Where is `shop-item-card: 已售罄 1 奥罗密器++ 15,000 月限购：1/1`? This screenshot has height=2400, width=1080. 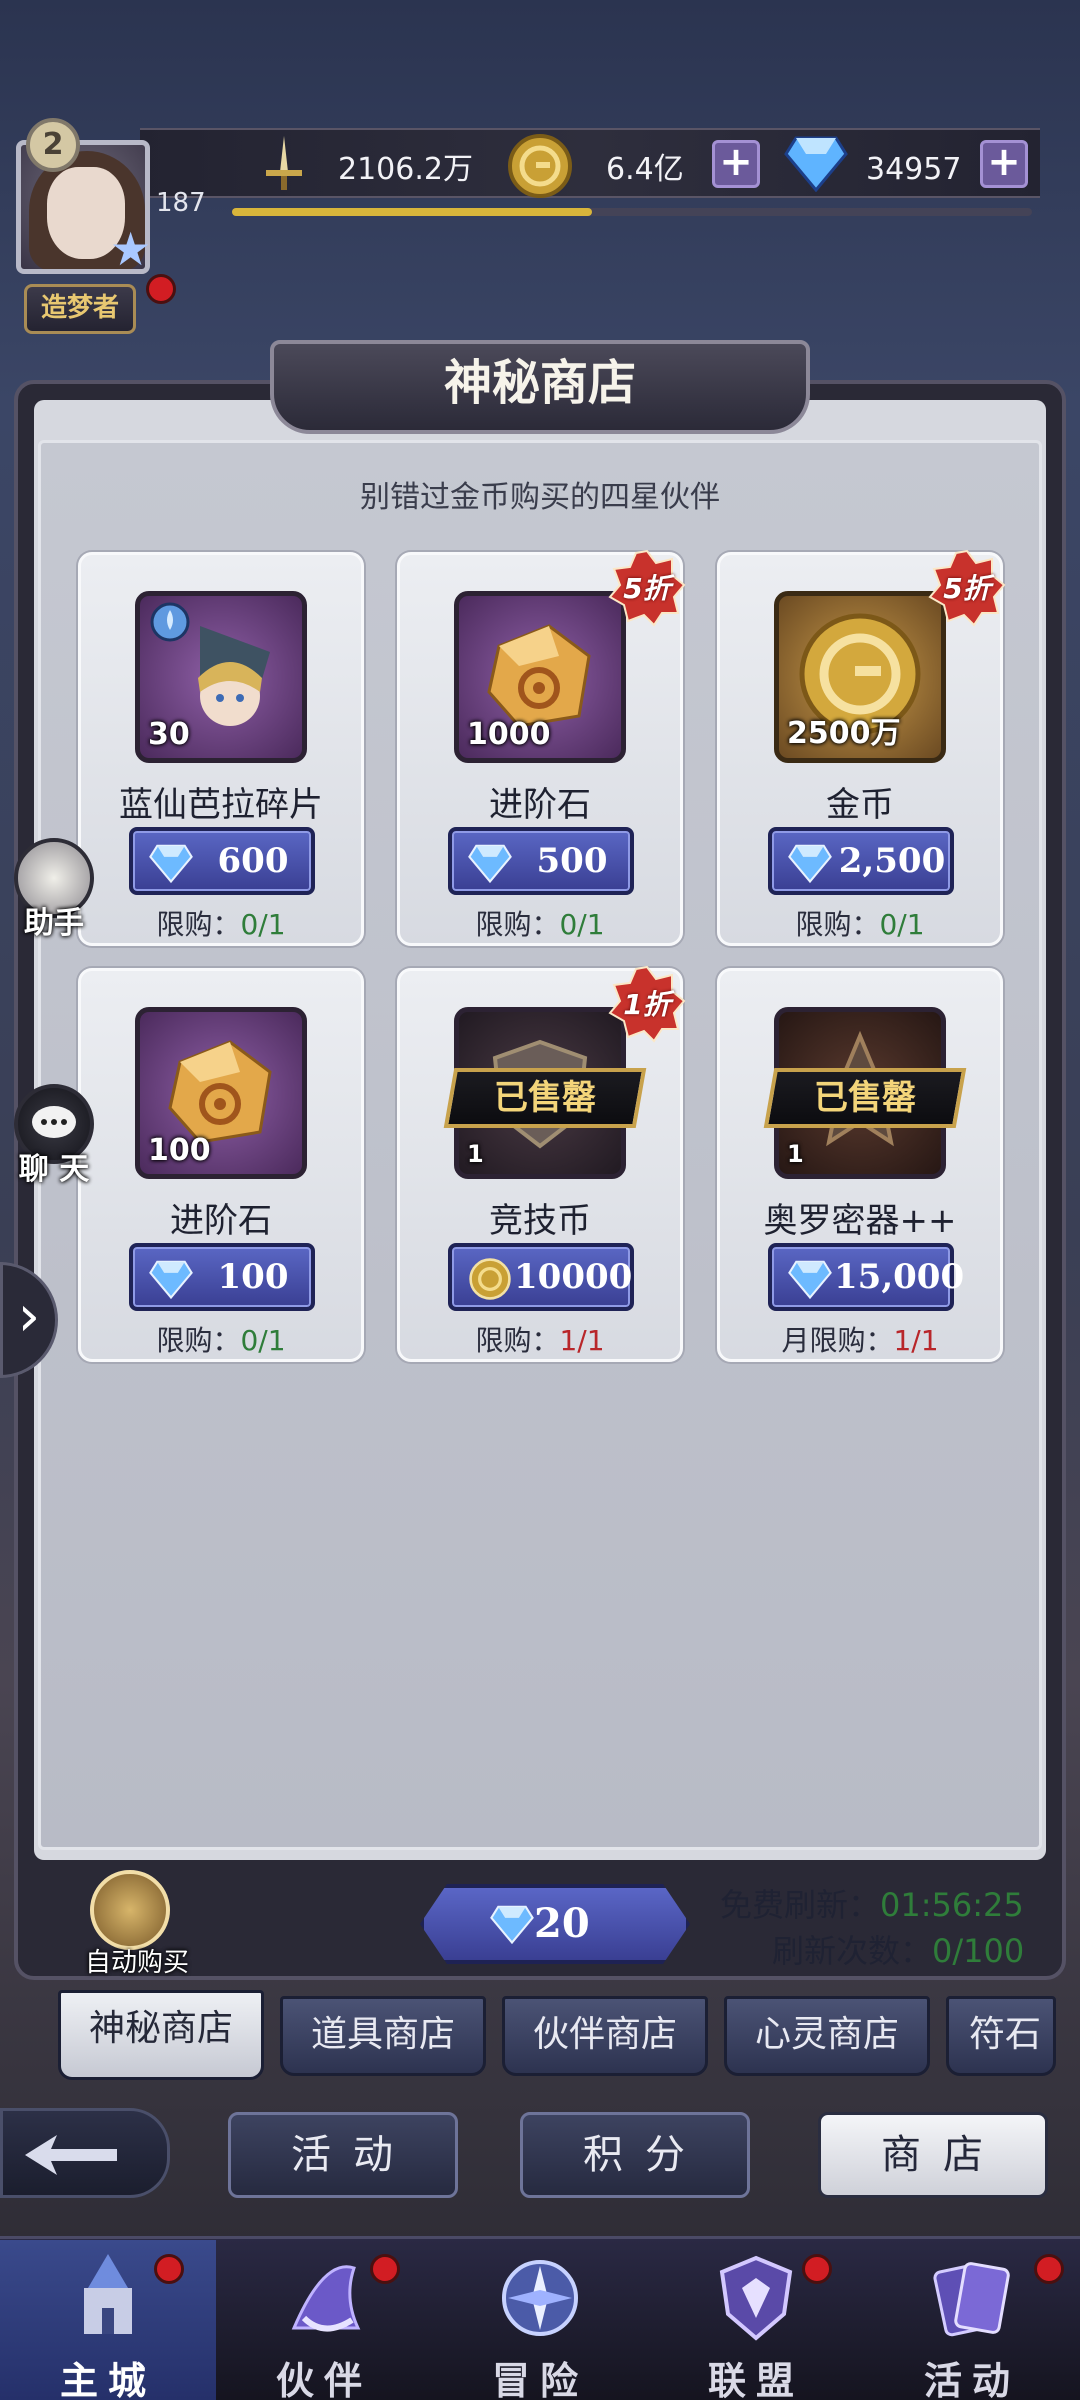
shop-item-card: 已售罄 1 奥罗密器++ 15,000 月限购：1/1 is located at coordinates (860, 1165).